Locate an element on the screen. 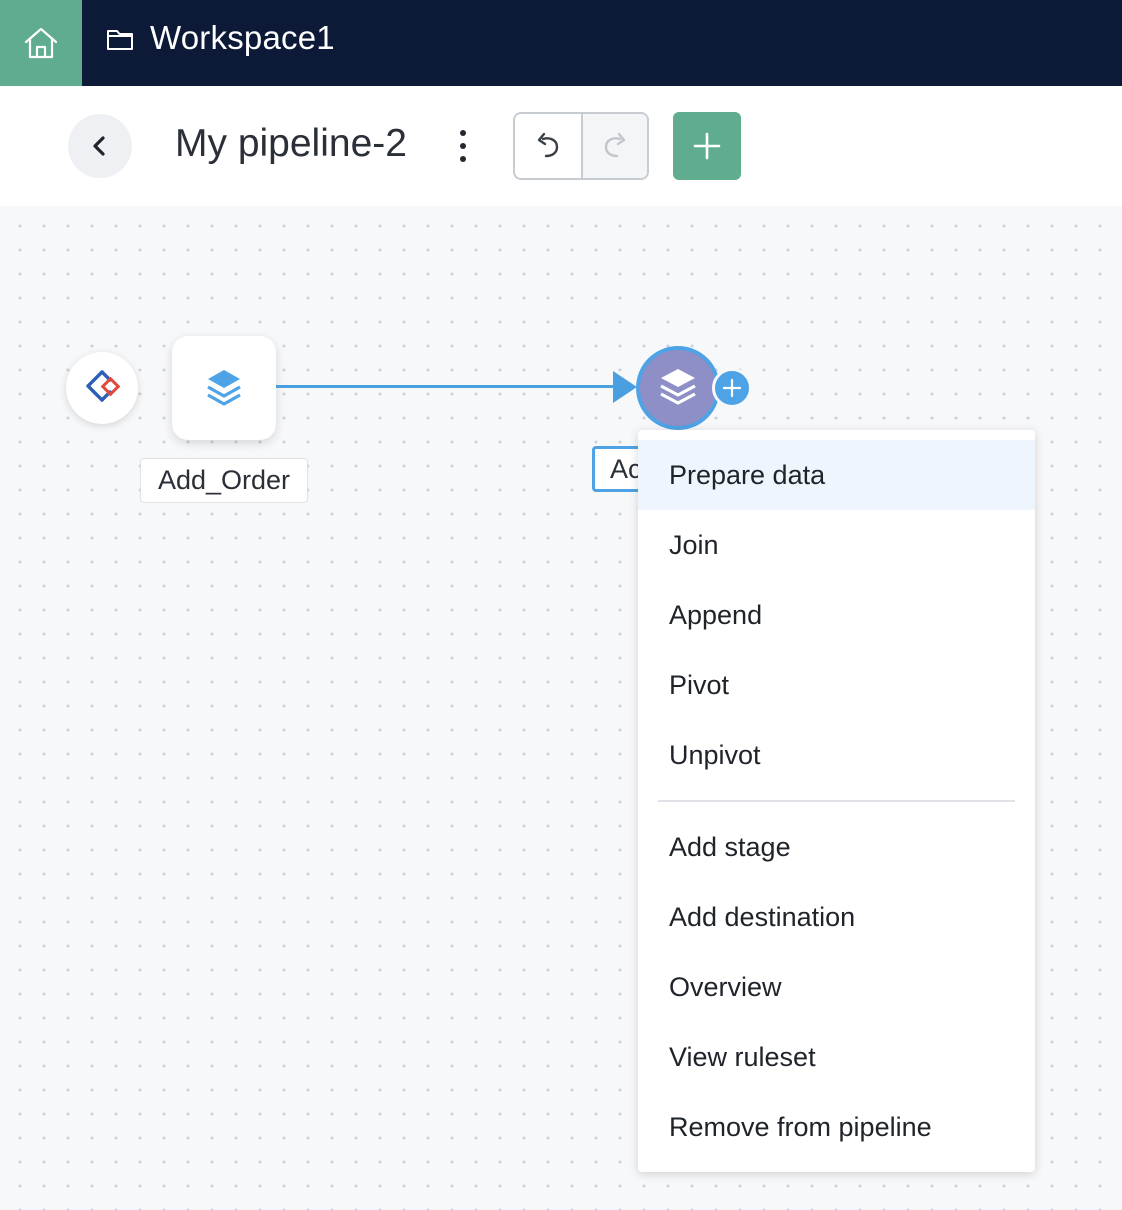 This screenshot has height=1210, width=1122. menu-item-prepare-data: Prepare data is located at coordinates (836, 475).